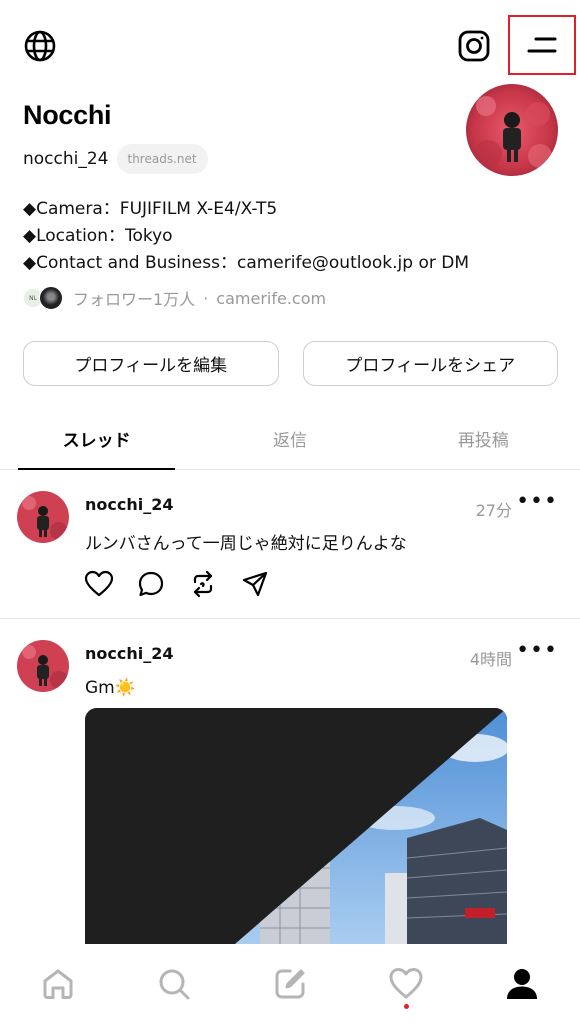 This screenshot has height=1024, width=580. I want to click on heart-icon, so click(99, 584).